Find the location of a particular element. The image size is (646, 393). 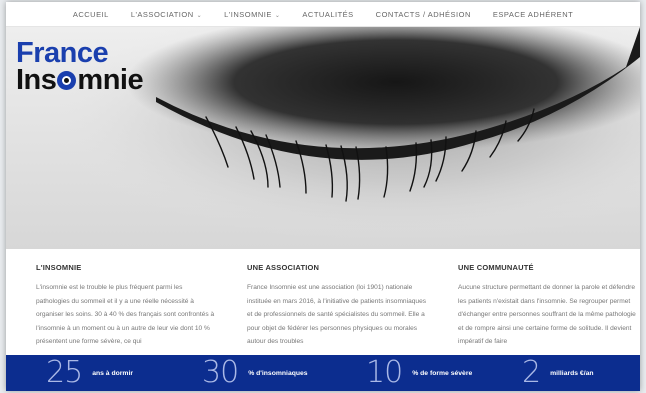

column-title: UNE ASSOCIATION is located at coordinates (283, 267).